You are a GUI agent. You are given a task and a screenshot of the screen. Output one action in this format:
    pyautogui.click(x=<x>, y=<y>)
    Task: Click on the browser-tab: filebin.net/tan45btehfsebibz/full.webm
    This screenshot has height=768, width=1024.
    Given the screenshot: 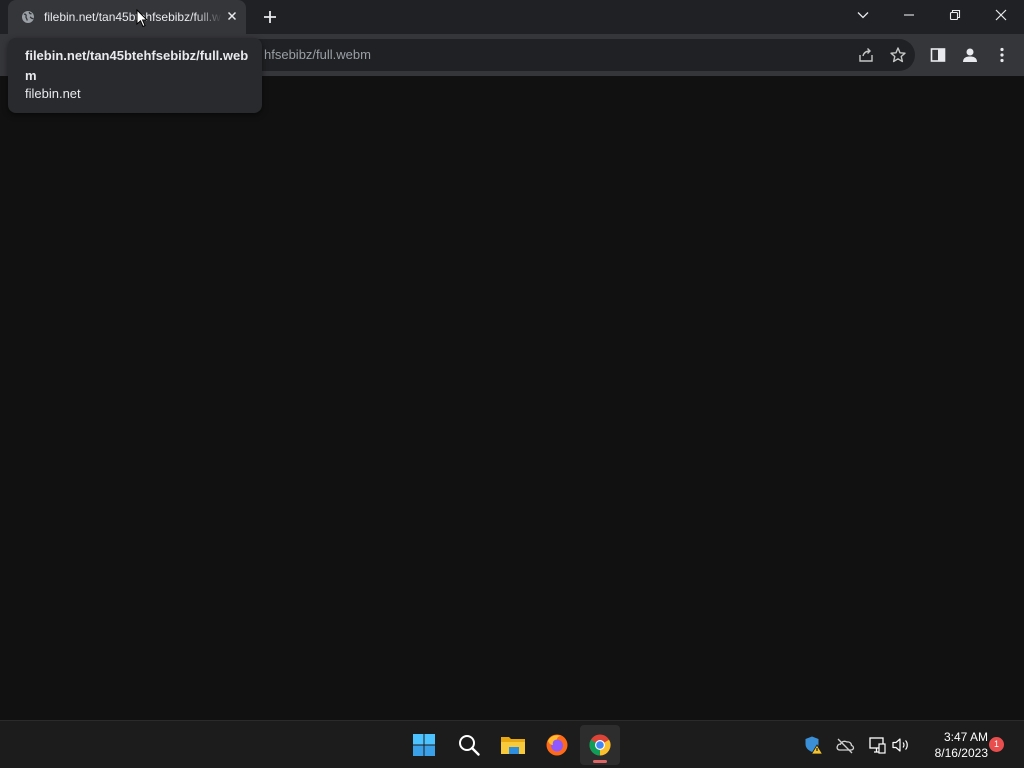 What is the action you would take?
    pyautogui.click(x=127, y=17)
    